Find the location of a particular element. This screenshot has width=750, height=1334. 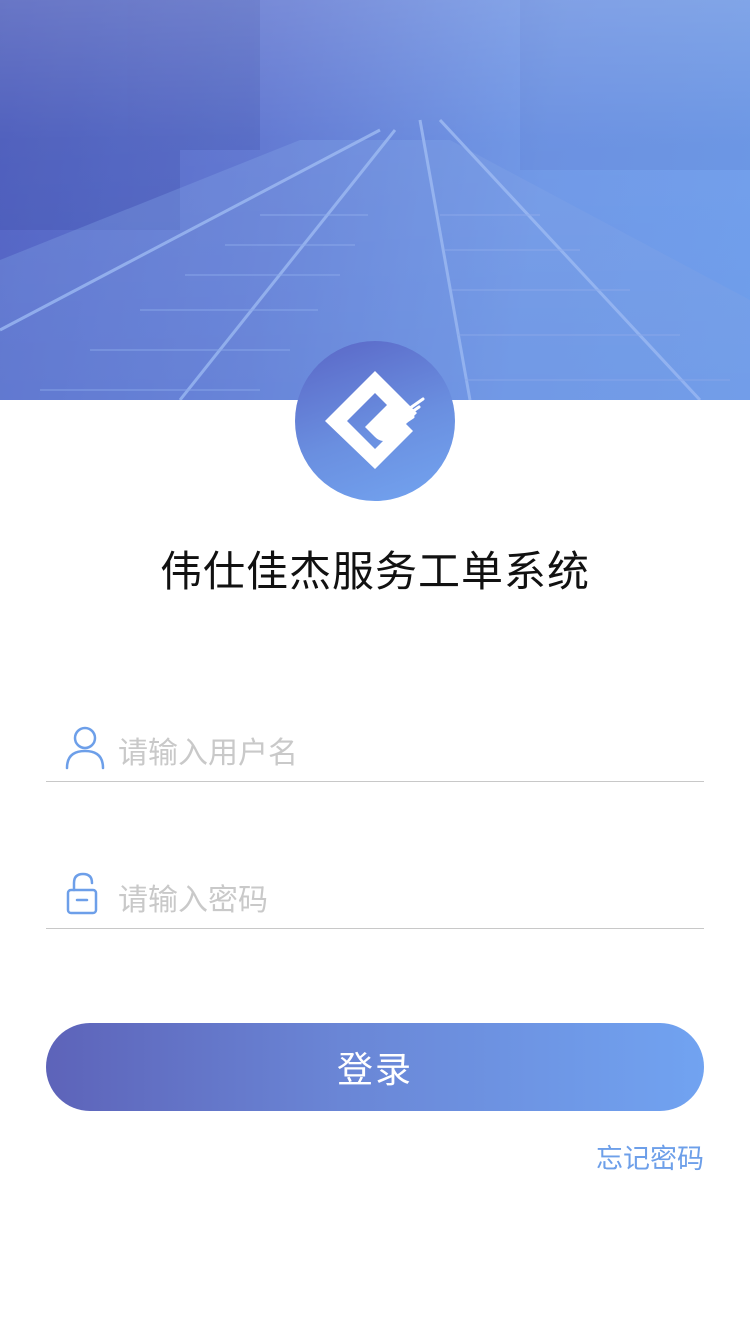

forgot-password-link: 忘记密码 is located at coordinates (650, 1156).